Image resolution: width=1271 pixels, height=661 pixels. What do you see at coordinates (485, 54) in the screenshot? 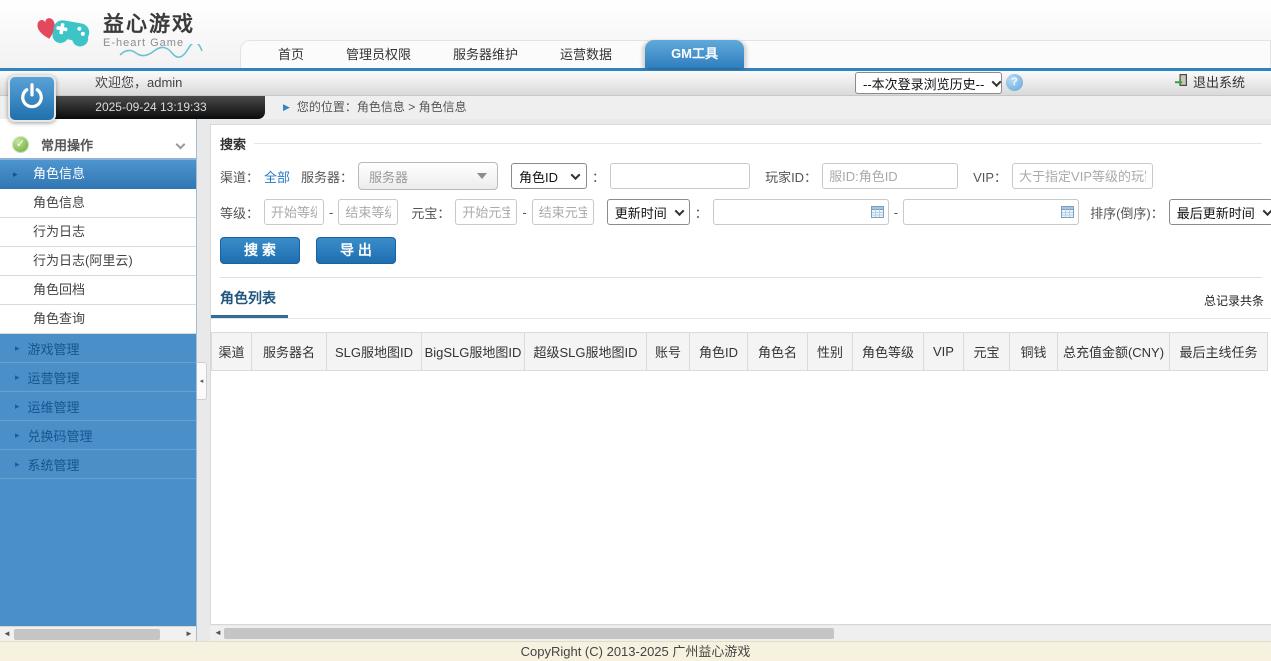
I see `tab-server-maintenance: 服务器维护` at bounding box center [485, 54].